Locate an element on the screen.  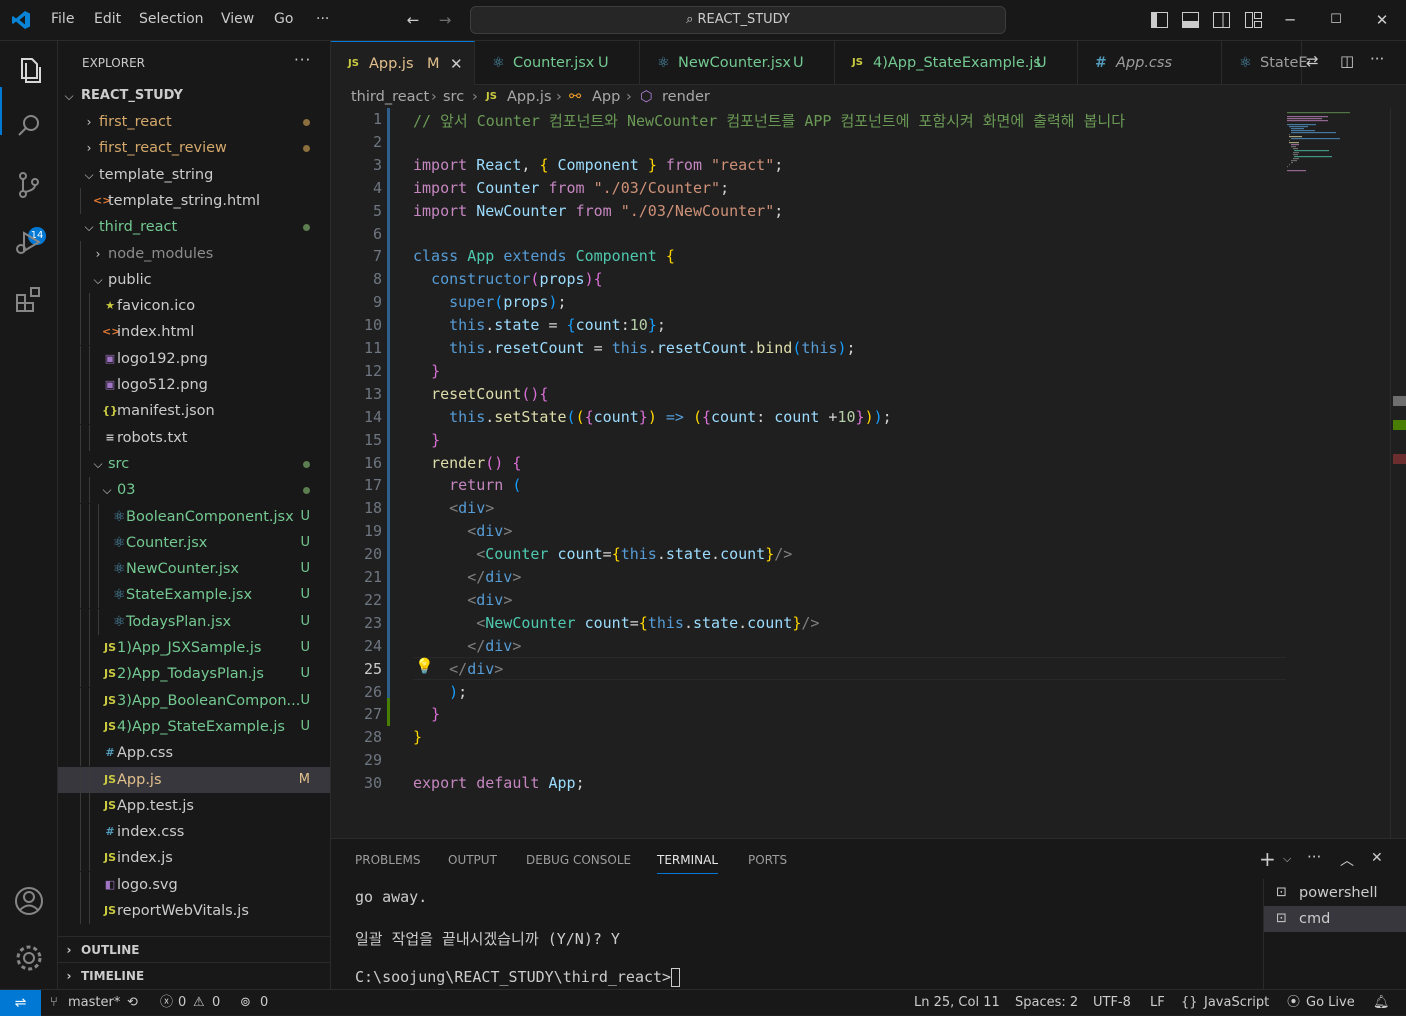
tree-file: JS 3)App_BooleanCompon... U is located at coordinates (194, 700).